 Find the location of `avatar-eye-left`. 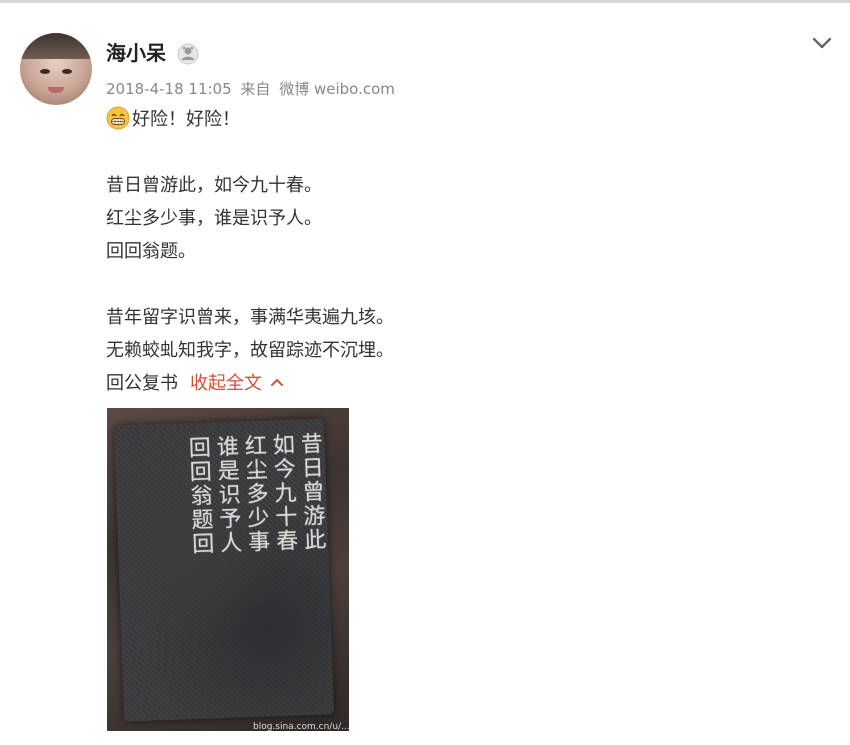

avatar-eye-left is located at coordinates (45, 71).